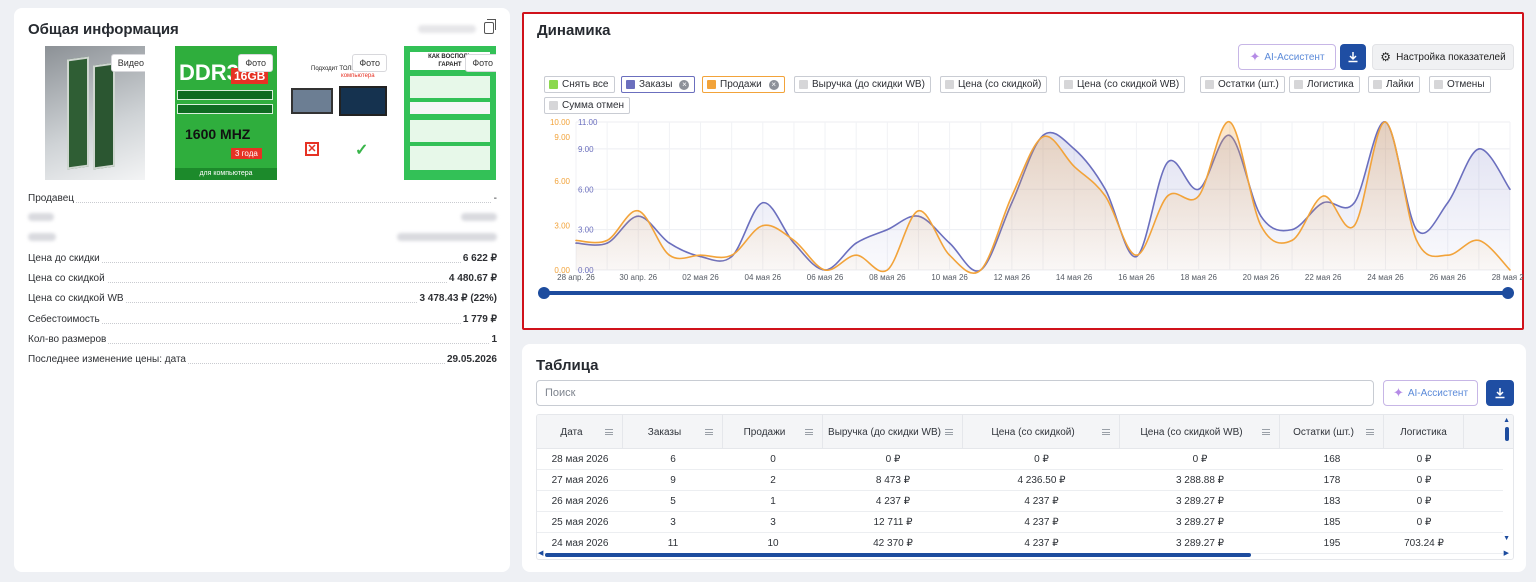 Image resolution: width=1536 pixels, height=582 pixels. I want to click on table-cell: 4 236.50 ₽, so click(1041, 480).